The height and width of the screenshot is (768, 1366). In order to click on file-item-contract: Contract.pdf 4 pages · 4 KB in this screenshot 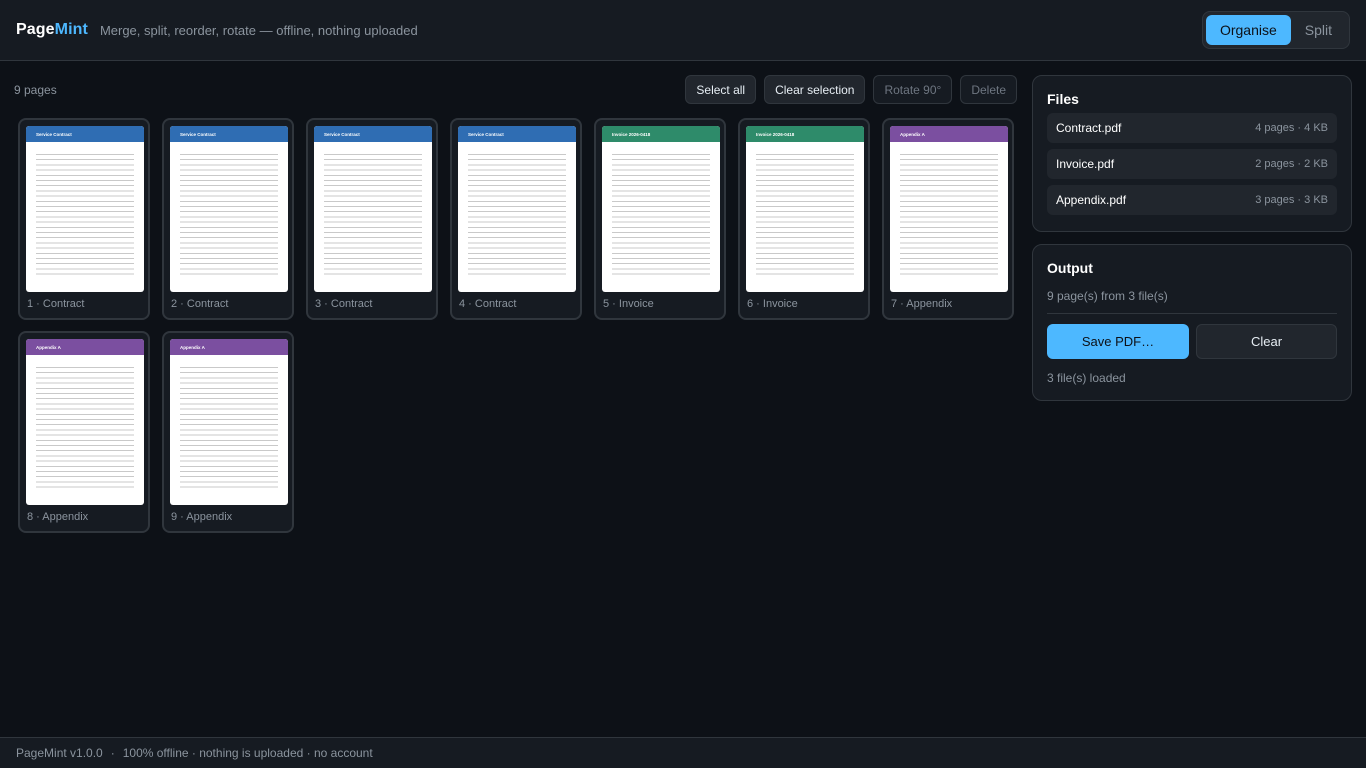, I will do `click(1192, 128)`.